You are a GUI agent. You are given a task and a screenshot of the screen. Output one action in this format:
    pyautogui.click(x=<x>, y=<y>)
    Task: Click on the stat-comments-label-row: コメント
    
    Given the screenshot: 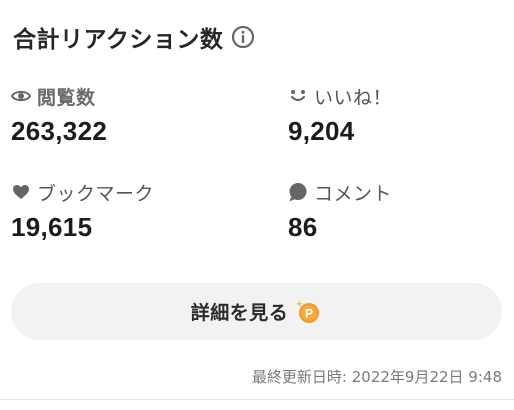 What is the action you would take?
    pyautogui.click(x=340, y=192)
    